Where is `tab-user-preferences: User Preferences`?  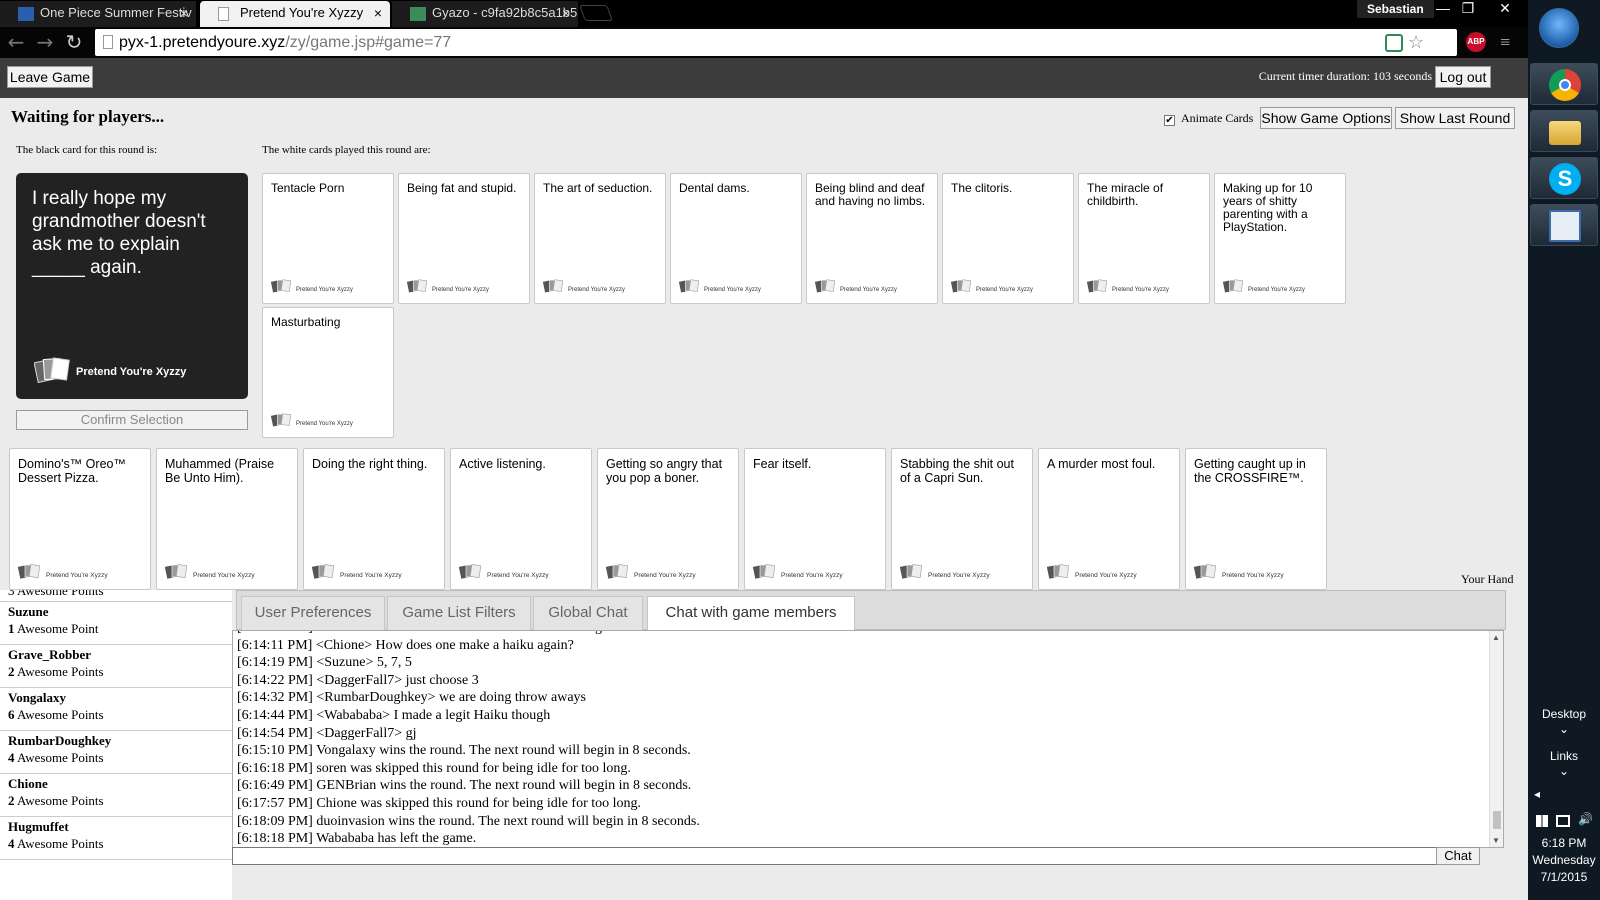
tab-user-preferences: User Preferences is located at coordinates (313, 613).